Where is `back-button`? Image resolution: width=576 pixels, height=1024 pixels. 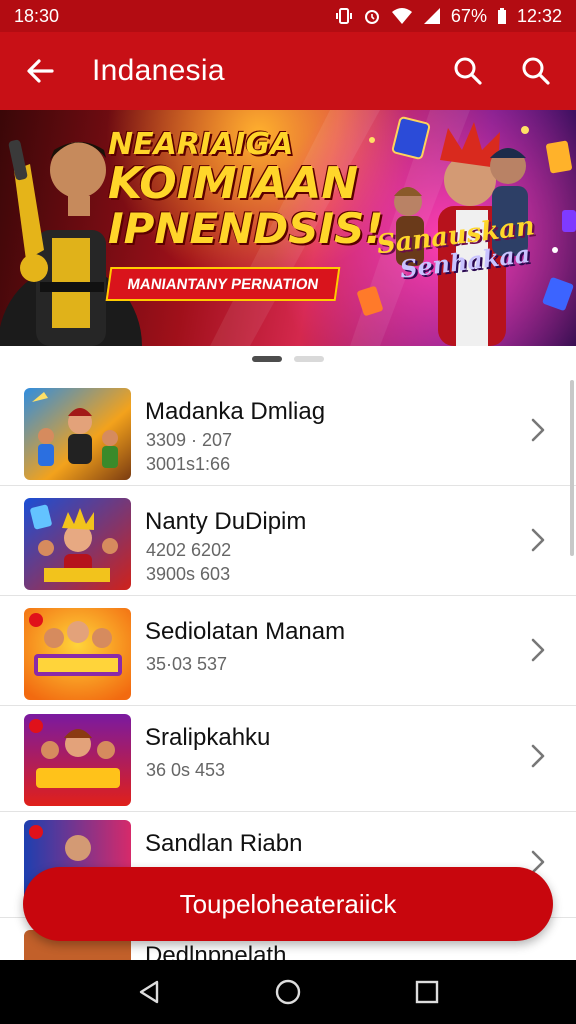 back-button is located at coordinates (40, 71).